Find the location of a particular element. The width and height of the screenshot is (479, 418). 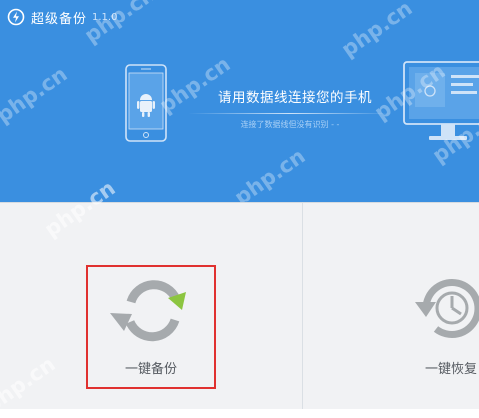

restore-label: 一键恢复 is located at coordinates (452, 367).